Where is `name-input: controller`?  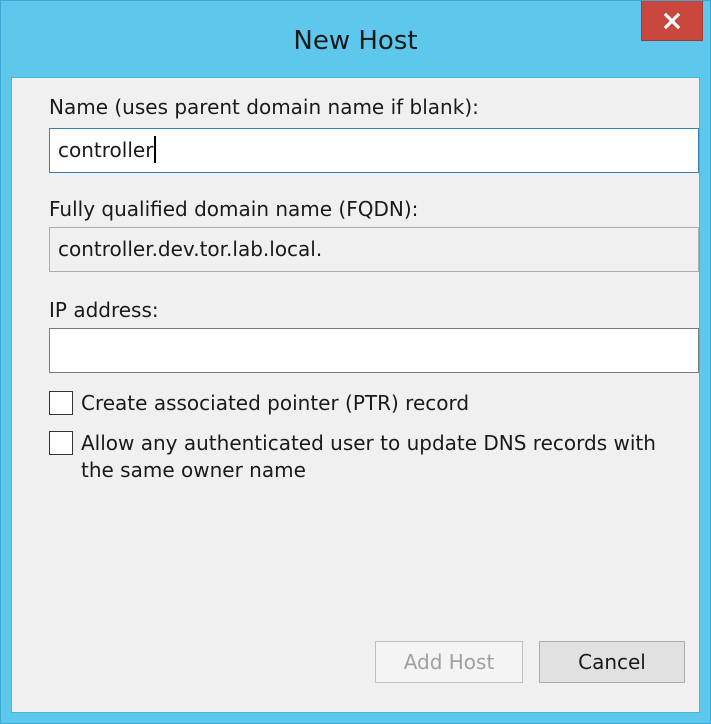
name-input: controller is located at coordinates (374, 150).